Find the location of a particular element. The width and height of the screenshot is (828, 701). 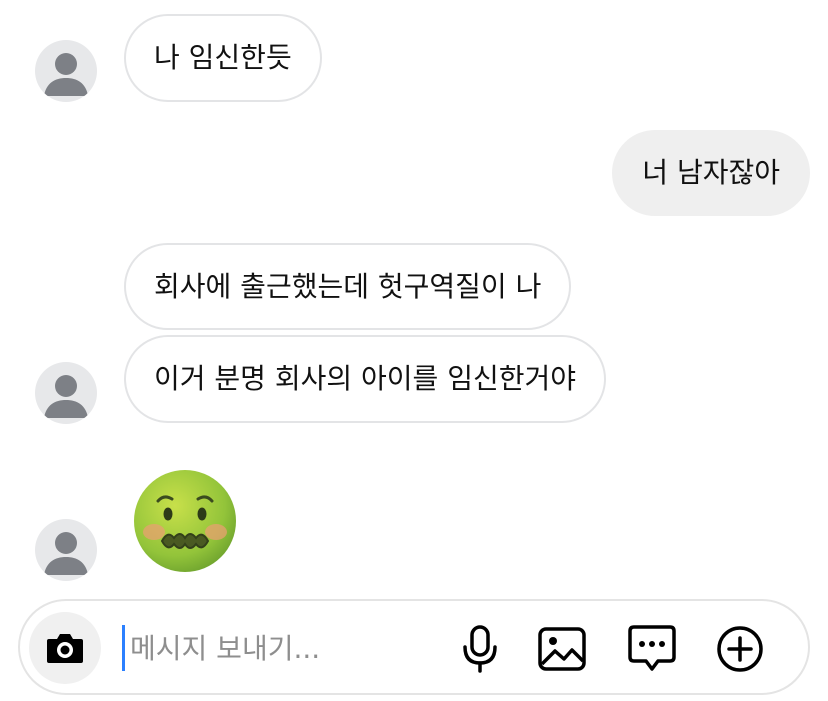

message-bubble-outgoing: 너 남자잖아 is located at coordinates (711, 173).